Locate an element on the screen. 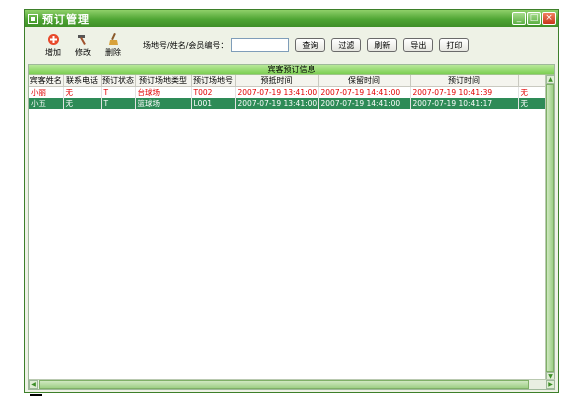  maximize-button: □ is located at coordinates (534, 18).